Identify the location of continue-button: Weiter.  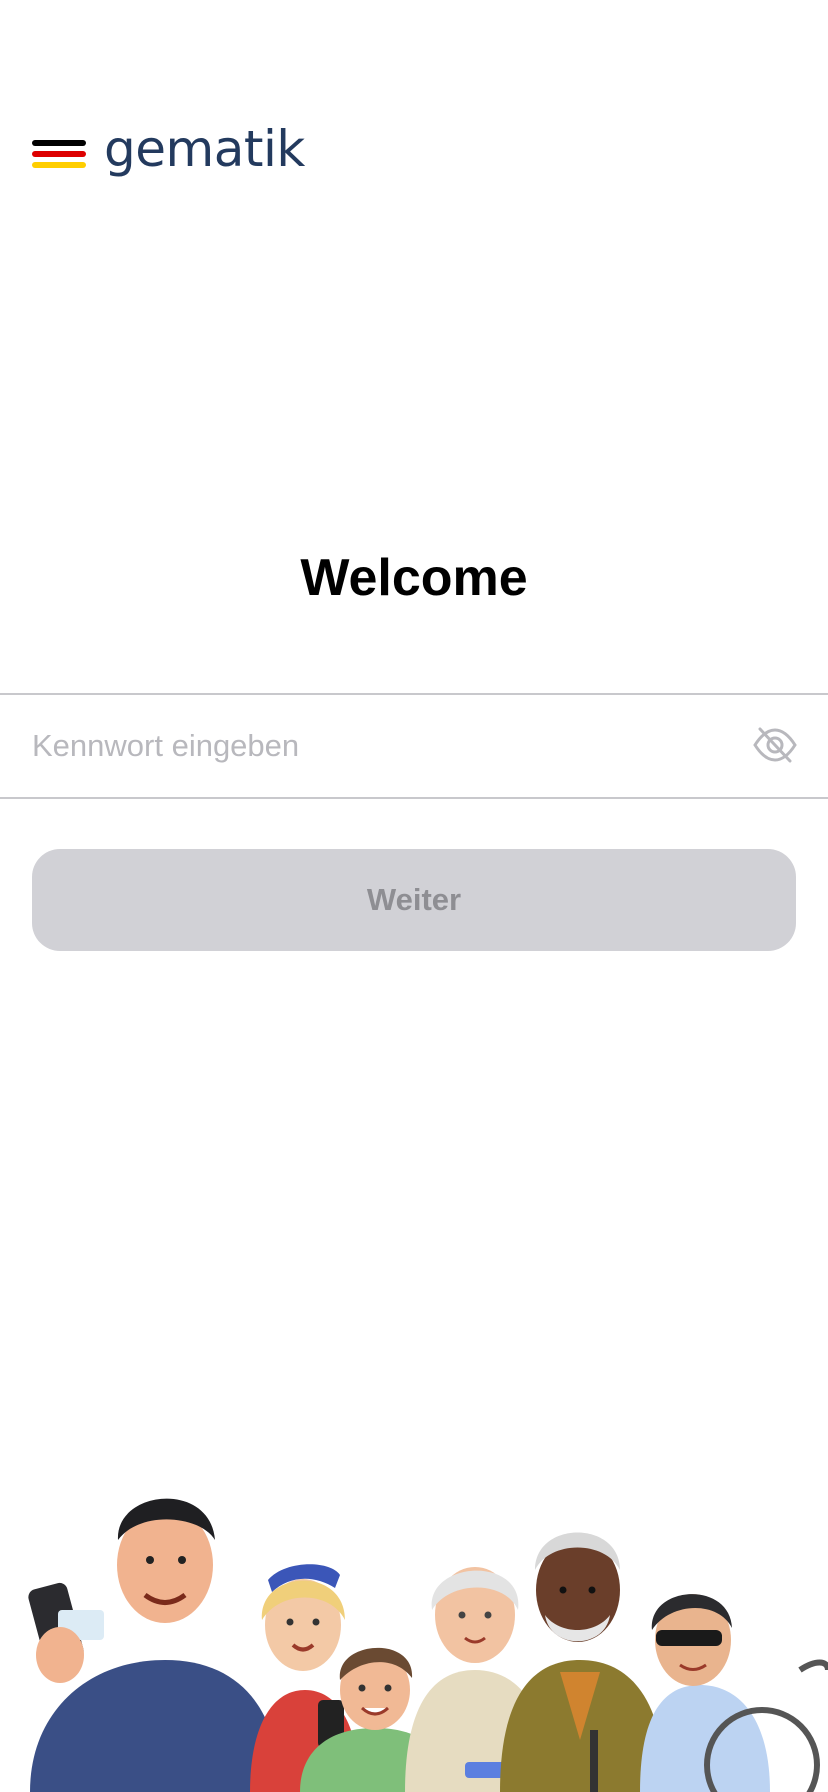
(414, 900).